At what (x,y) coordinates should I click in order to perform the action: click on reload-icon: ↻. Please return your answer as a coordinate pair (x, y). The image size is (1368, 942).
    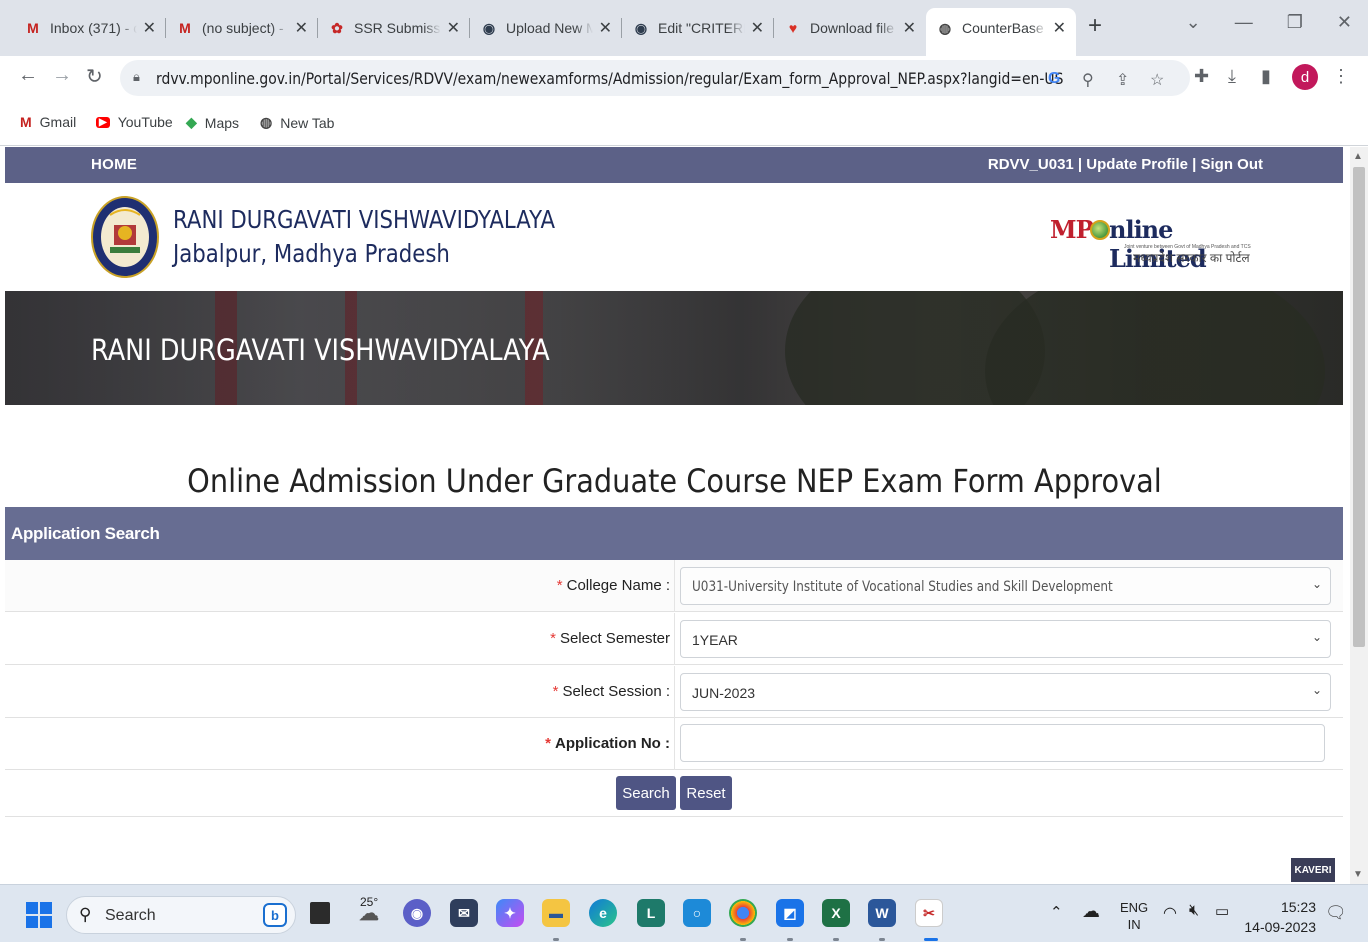
    Looking at the image, I should click on (94, 76).